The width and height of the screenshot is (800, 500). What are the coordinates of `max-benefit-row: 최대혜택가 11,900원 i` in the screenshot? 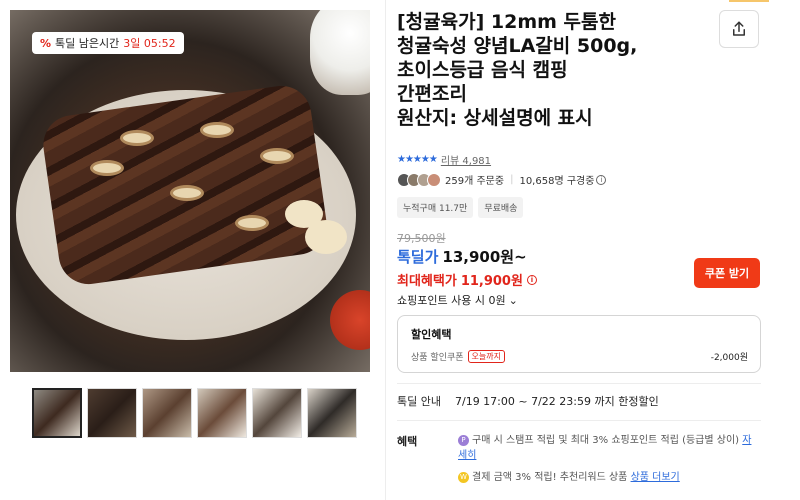 It's located at (467, 279).